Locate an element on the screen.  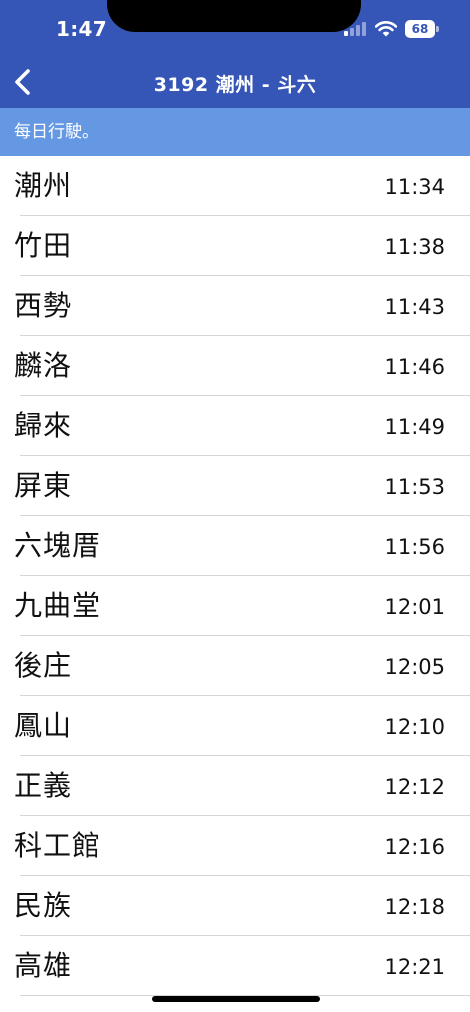
station-name: 科工館 is located at coordinates (58, 845).